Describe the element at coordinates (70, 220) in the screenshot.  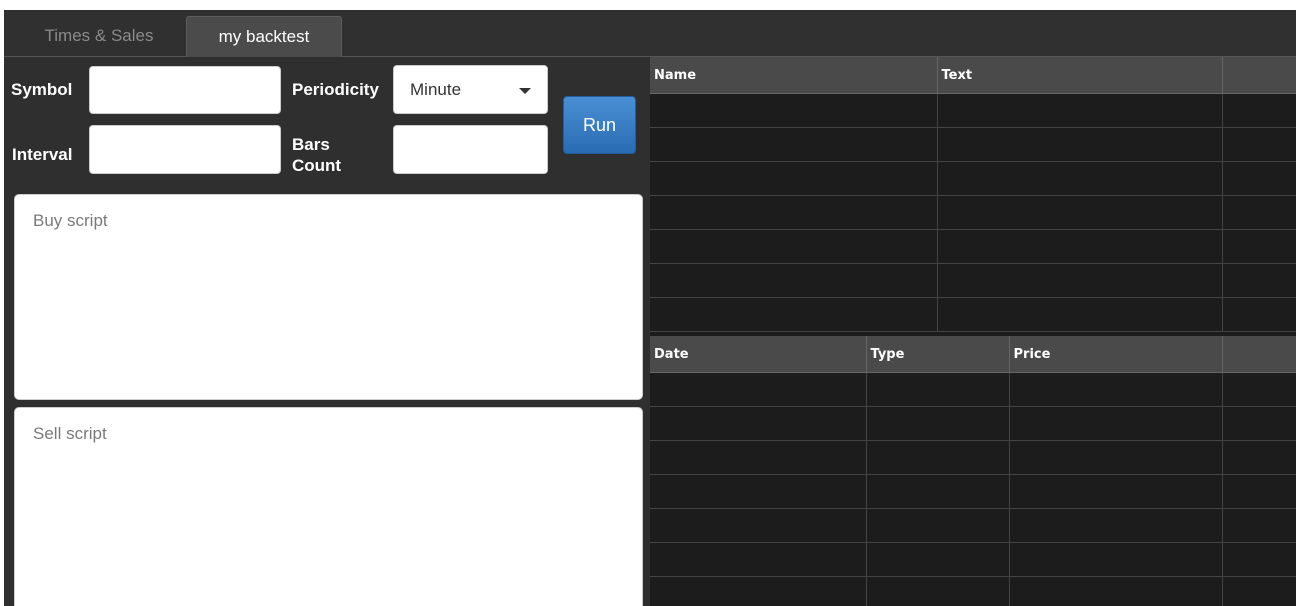
I see `buy-script-placeholder: Buy script` at that location.